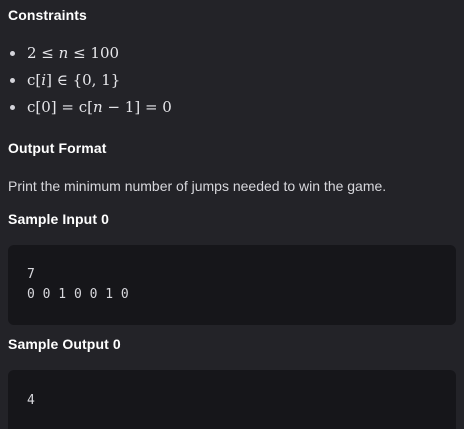 The height and width of the screenshot is (429, 464). Describe the element at coordinates (57, 148) in the screenshot. I see `output-format-heading: Output Format` at that location.